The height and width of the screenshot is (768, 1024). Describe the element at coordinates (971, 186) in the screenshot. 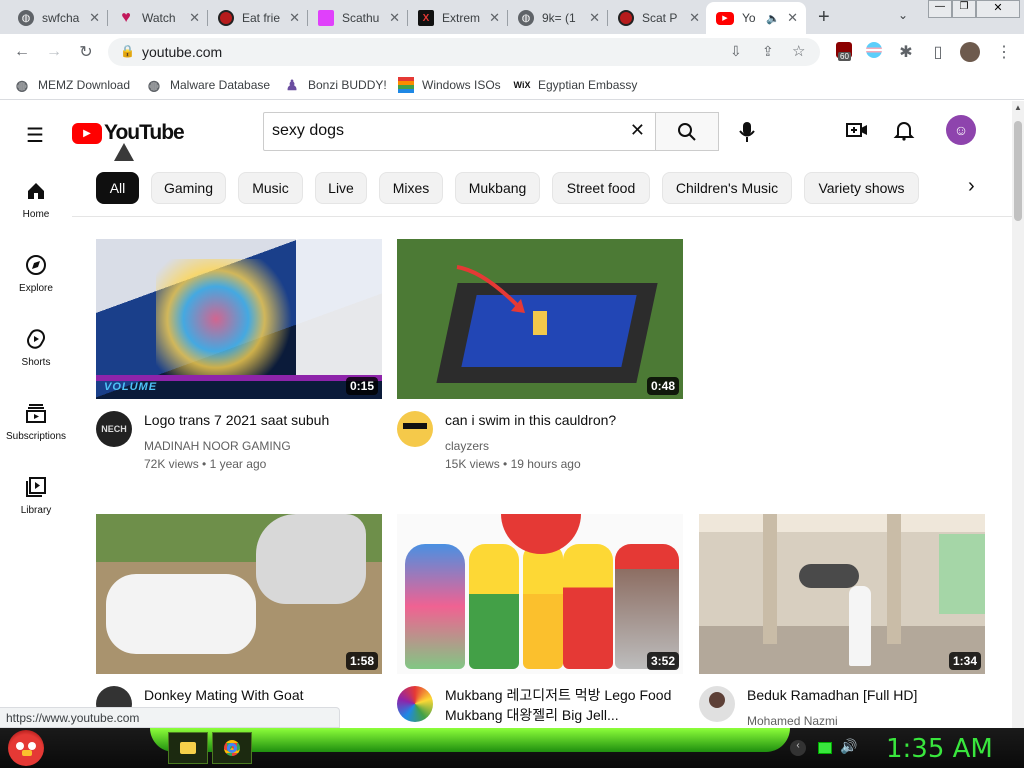

I see `chevron-right-icon: ›` at that location.